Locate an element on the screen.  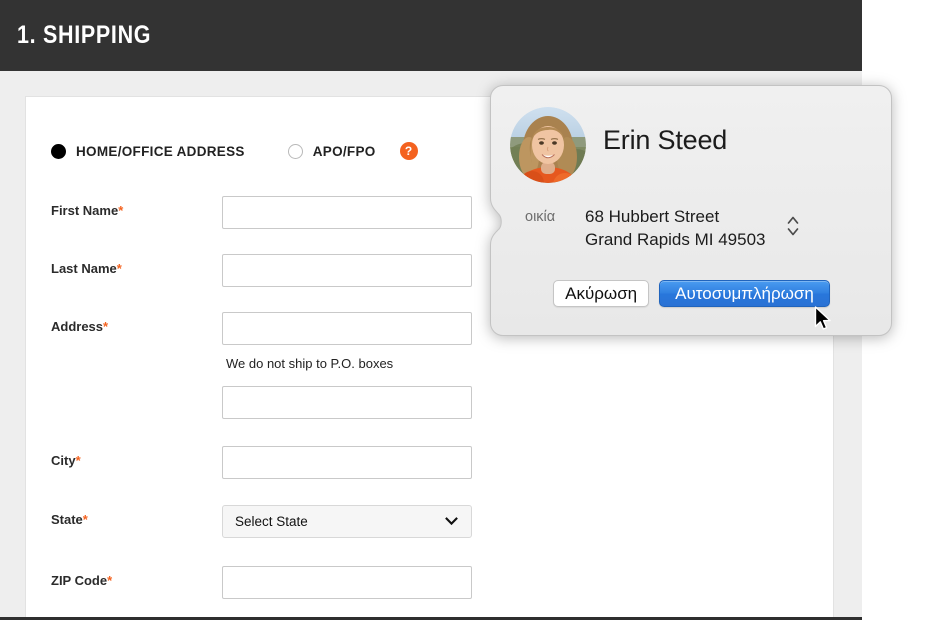
chevron-down-icon is located at coordinates (451, 521).